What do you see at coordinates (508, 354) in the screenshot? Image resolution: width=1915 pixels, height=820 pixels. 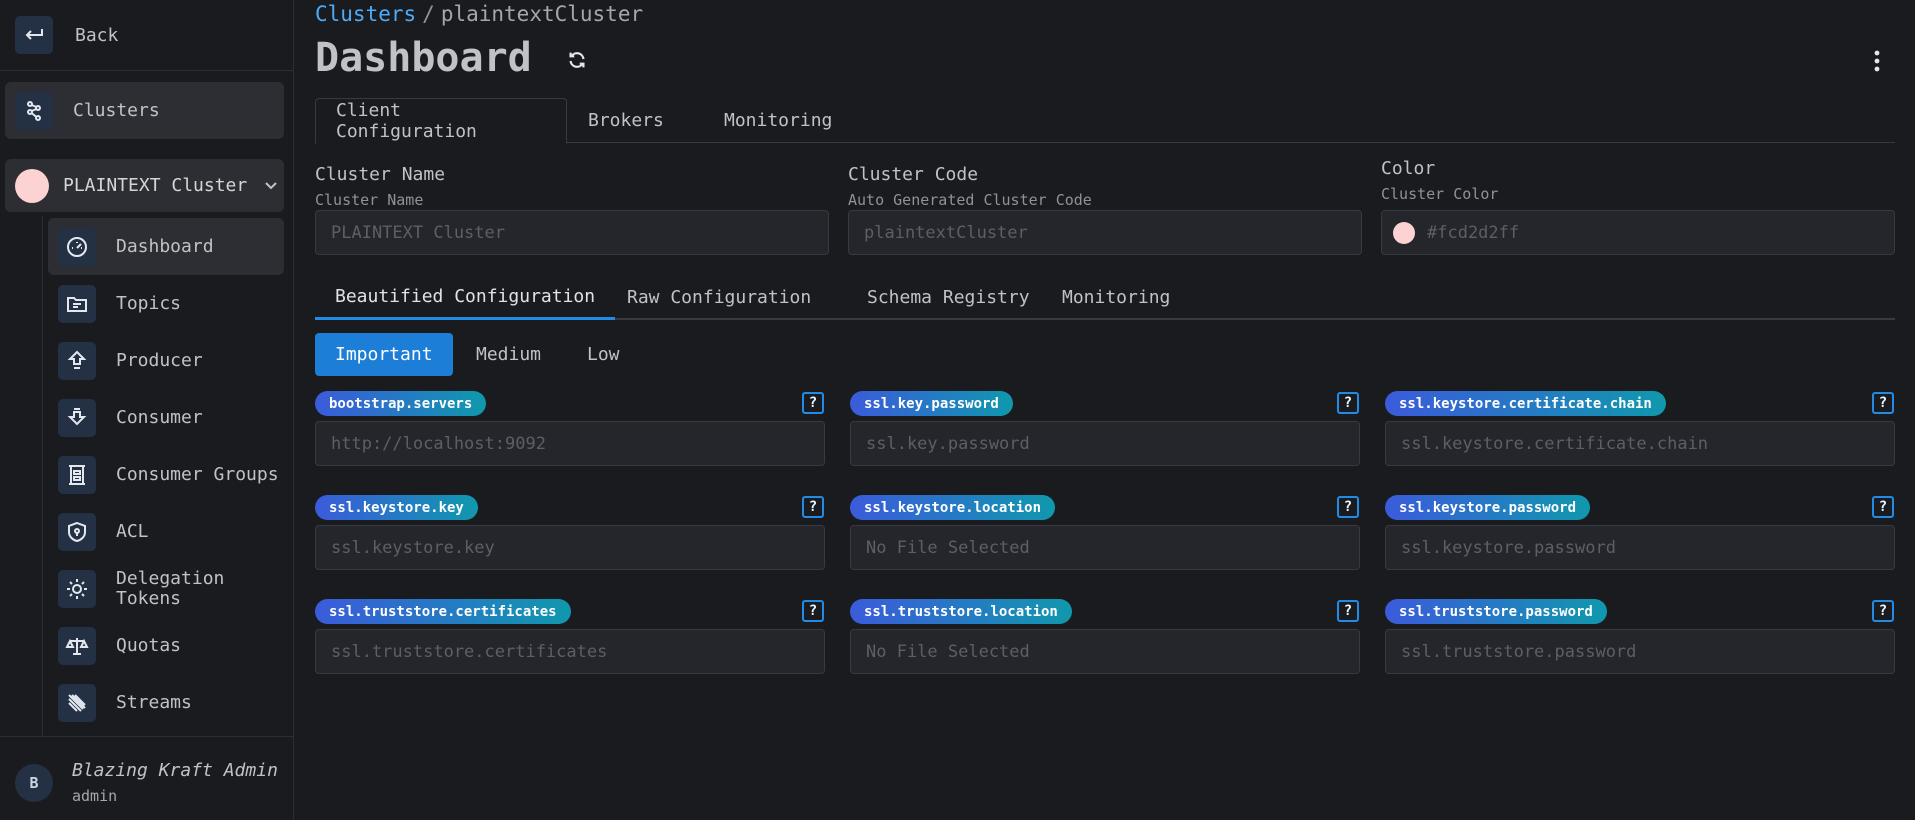 I see `importance-medium-button: Medium` at bounding box center [508, 354].